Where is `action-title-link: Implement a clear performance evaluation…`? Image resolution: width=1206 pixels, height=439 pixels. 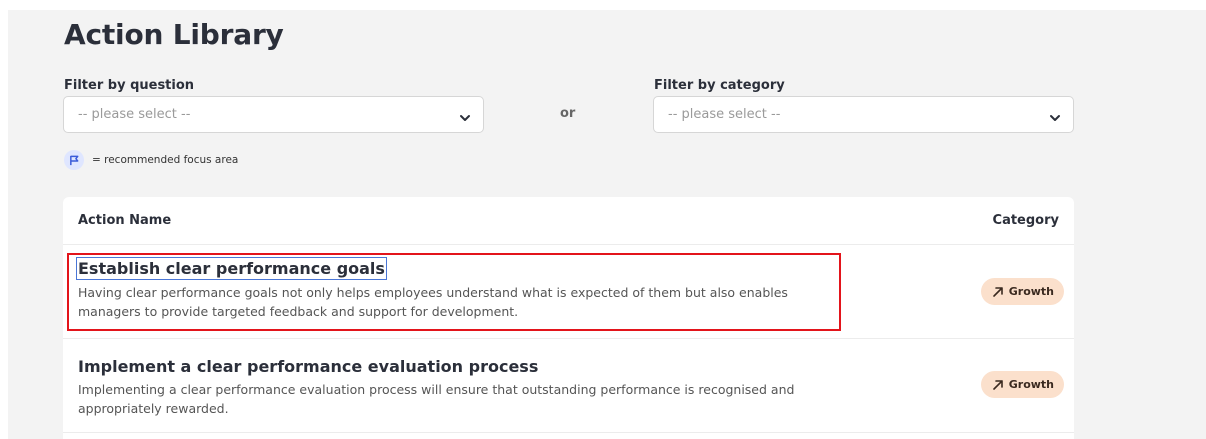
action-title-link: Implement a clear performance evaluation… is located at coordinates (308, 366).